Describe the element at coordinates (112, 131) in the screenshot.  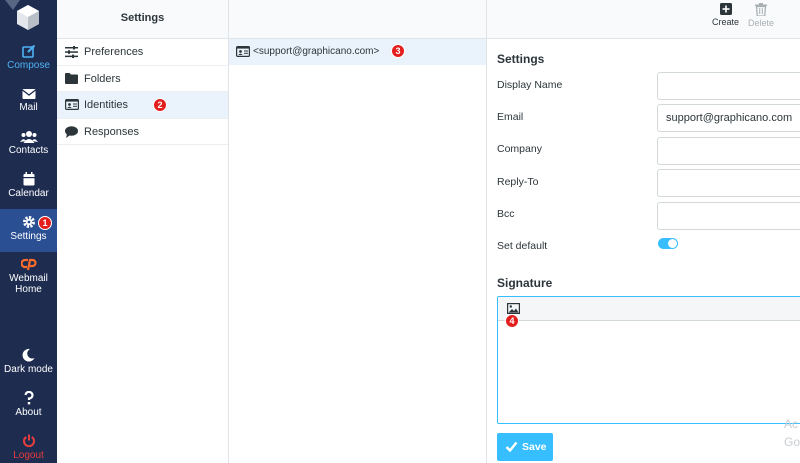
I see `settings-item-label: Responses` at that location.